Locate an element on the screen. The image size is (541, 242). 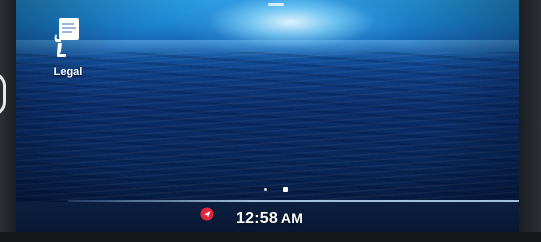
page-indicator is located at coordinates (279, 190).